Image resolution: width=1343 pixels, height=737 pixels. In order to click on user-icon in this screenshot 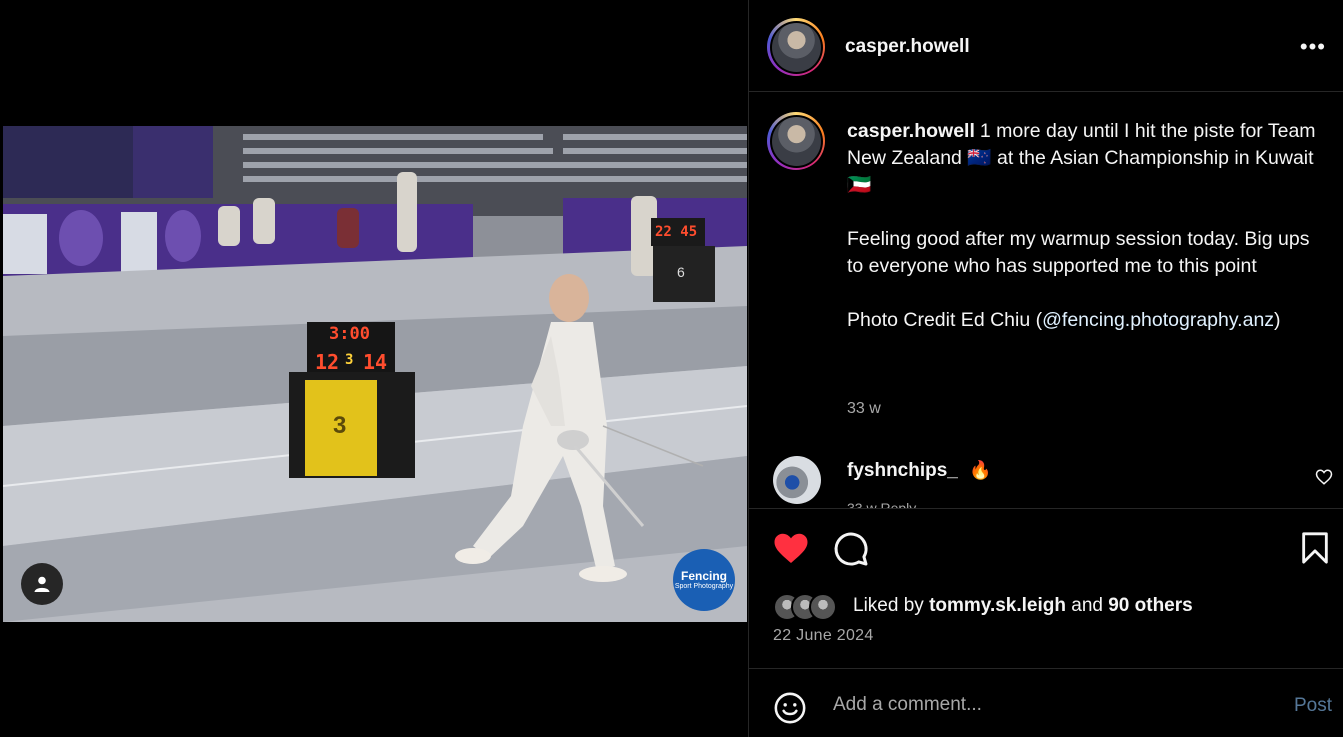, I will do `click(42, 584)`.